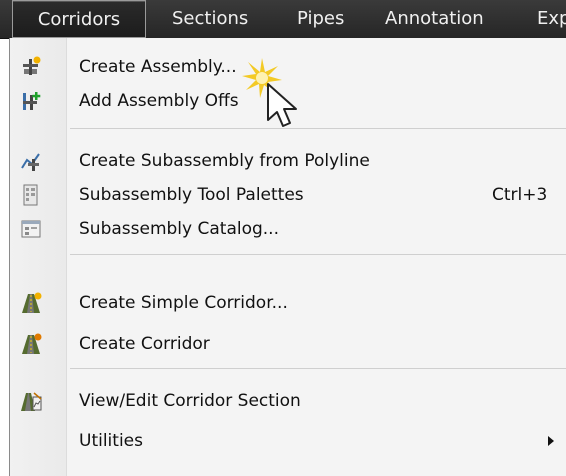 This screenshot has height=476, width=566. Describe the element at coordinates (275, 98) in the screenshot. I see `mouse-cursor-icon` at that location.